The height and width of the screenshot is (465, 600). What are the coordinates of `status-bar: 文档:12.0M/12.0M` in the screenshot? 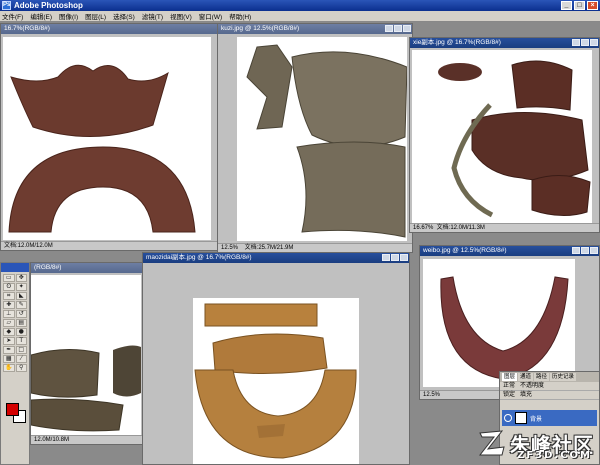 It's located at (109, 245).